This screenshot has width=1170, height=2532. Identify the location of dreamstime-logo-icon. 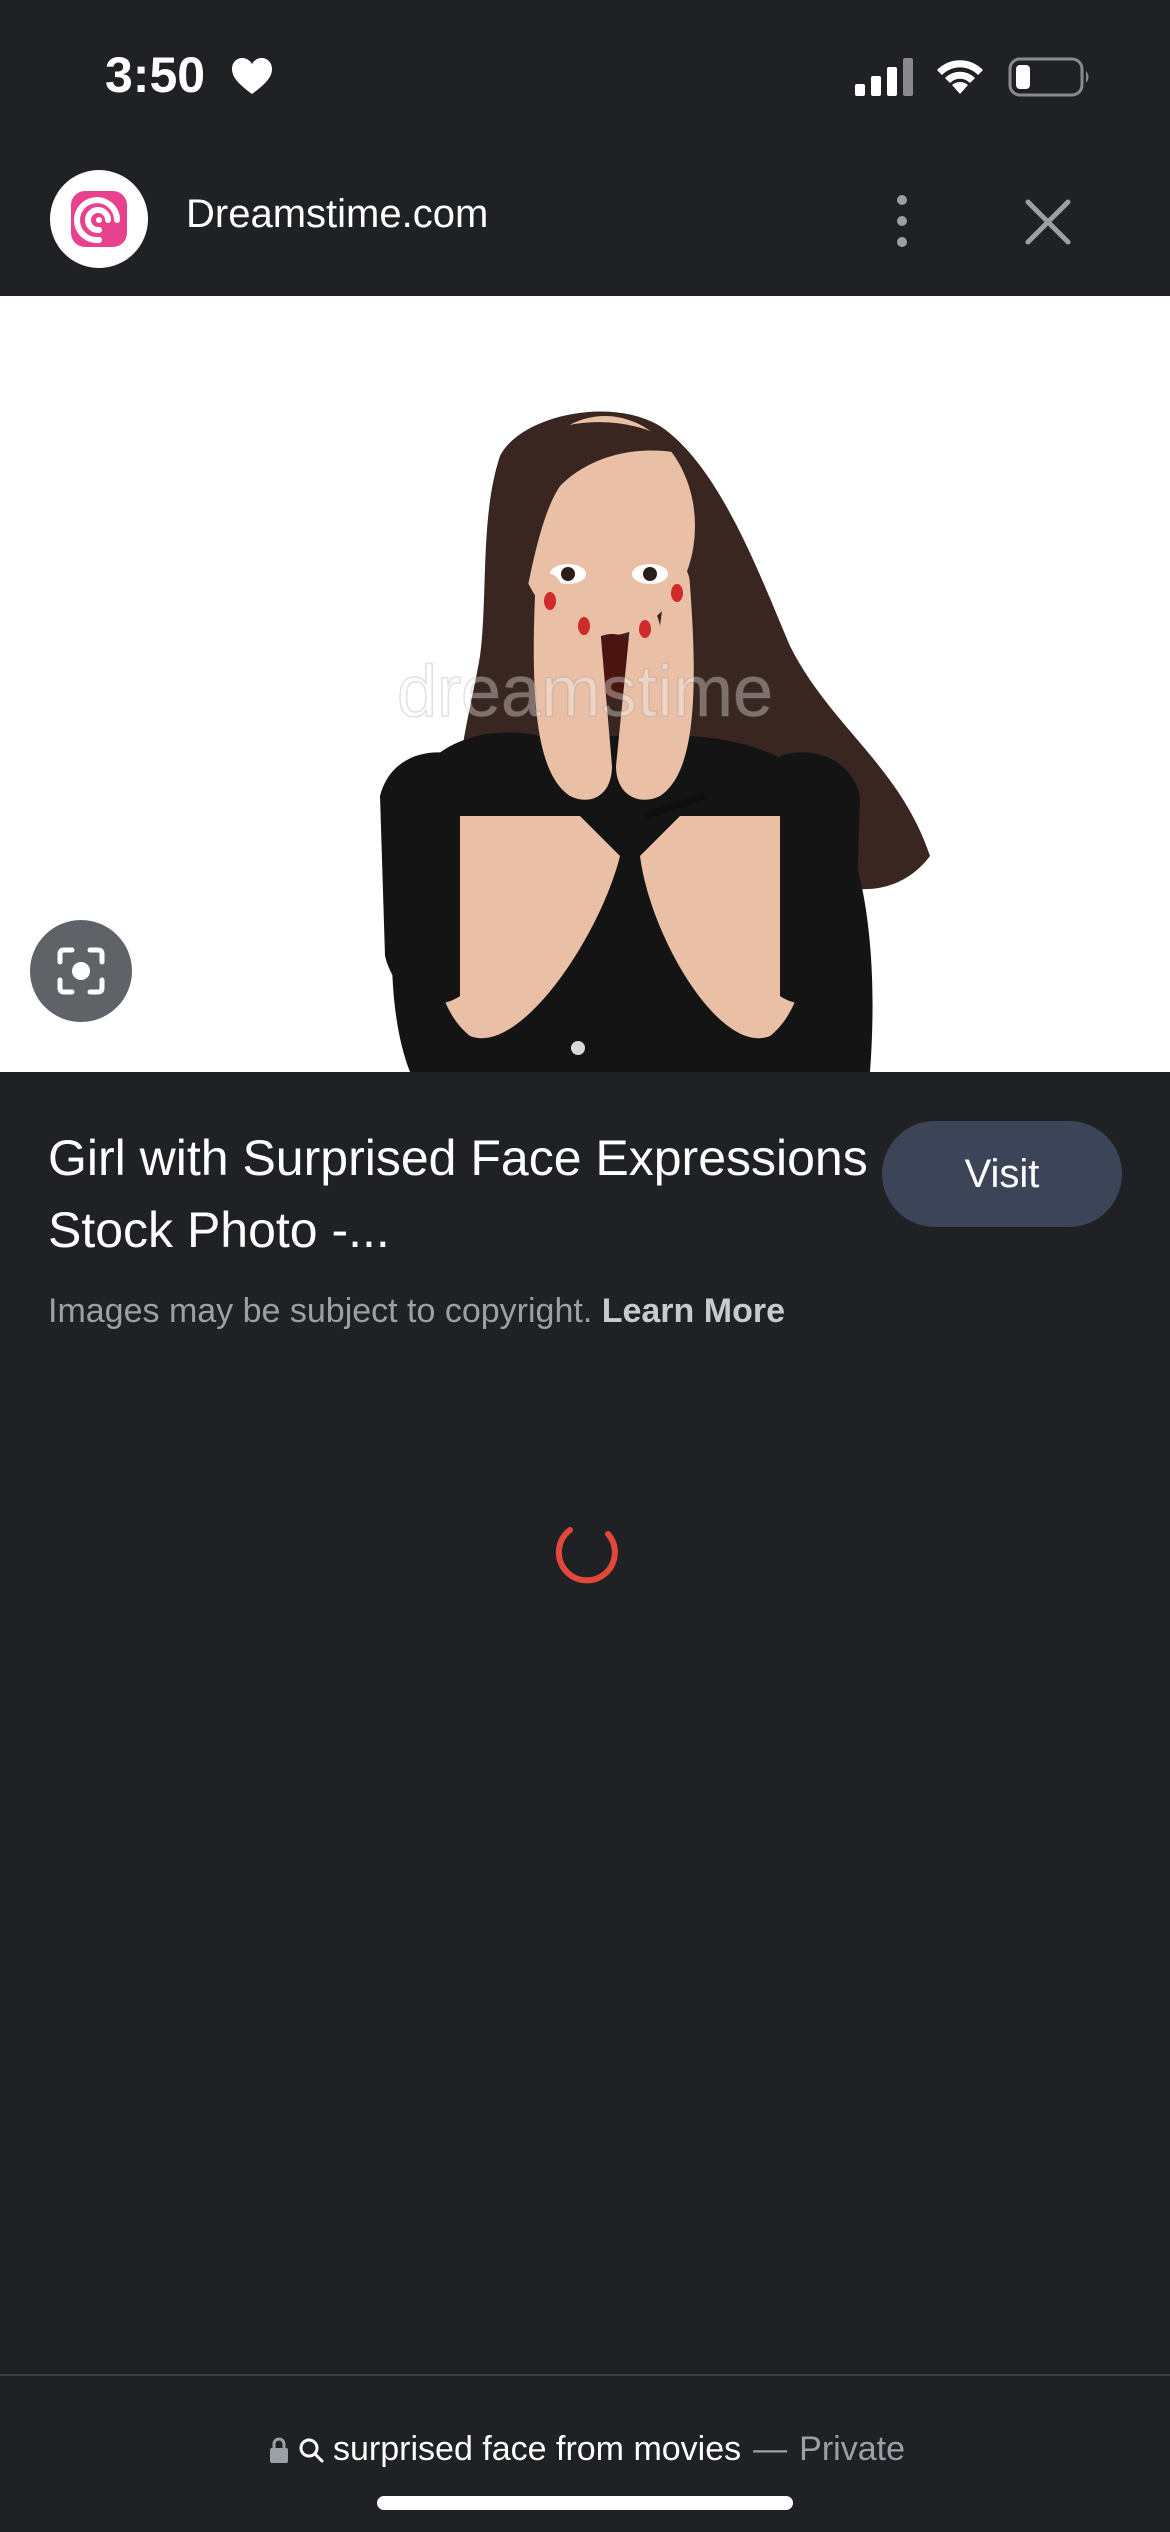
(99, 219).